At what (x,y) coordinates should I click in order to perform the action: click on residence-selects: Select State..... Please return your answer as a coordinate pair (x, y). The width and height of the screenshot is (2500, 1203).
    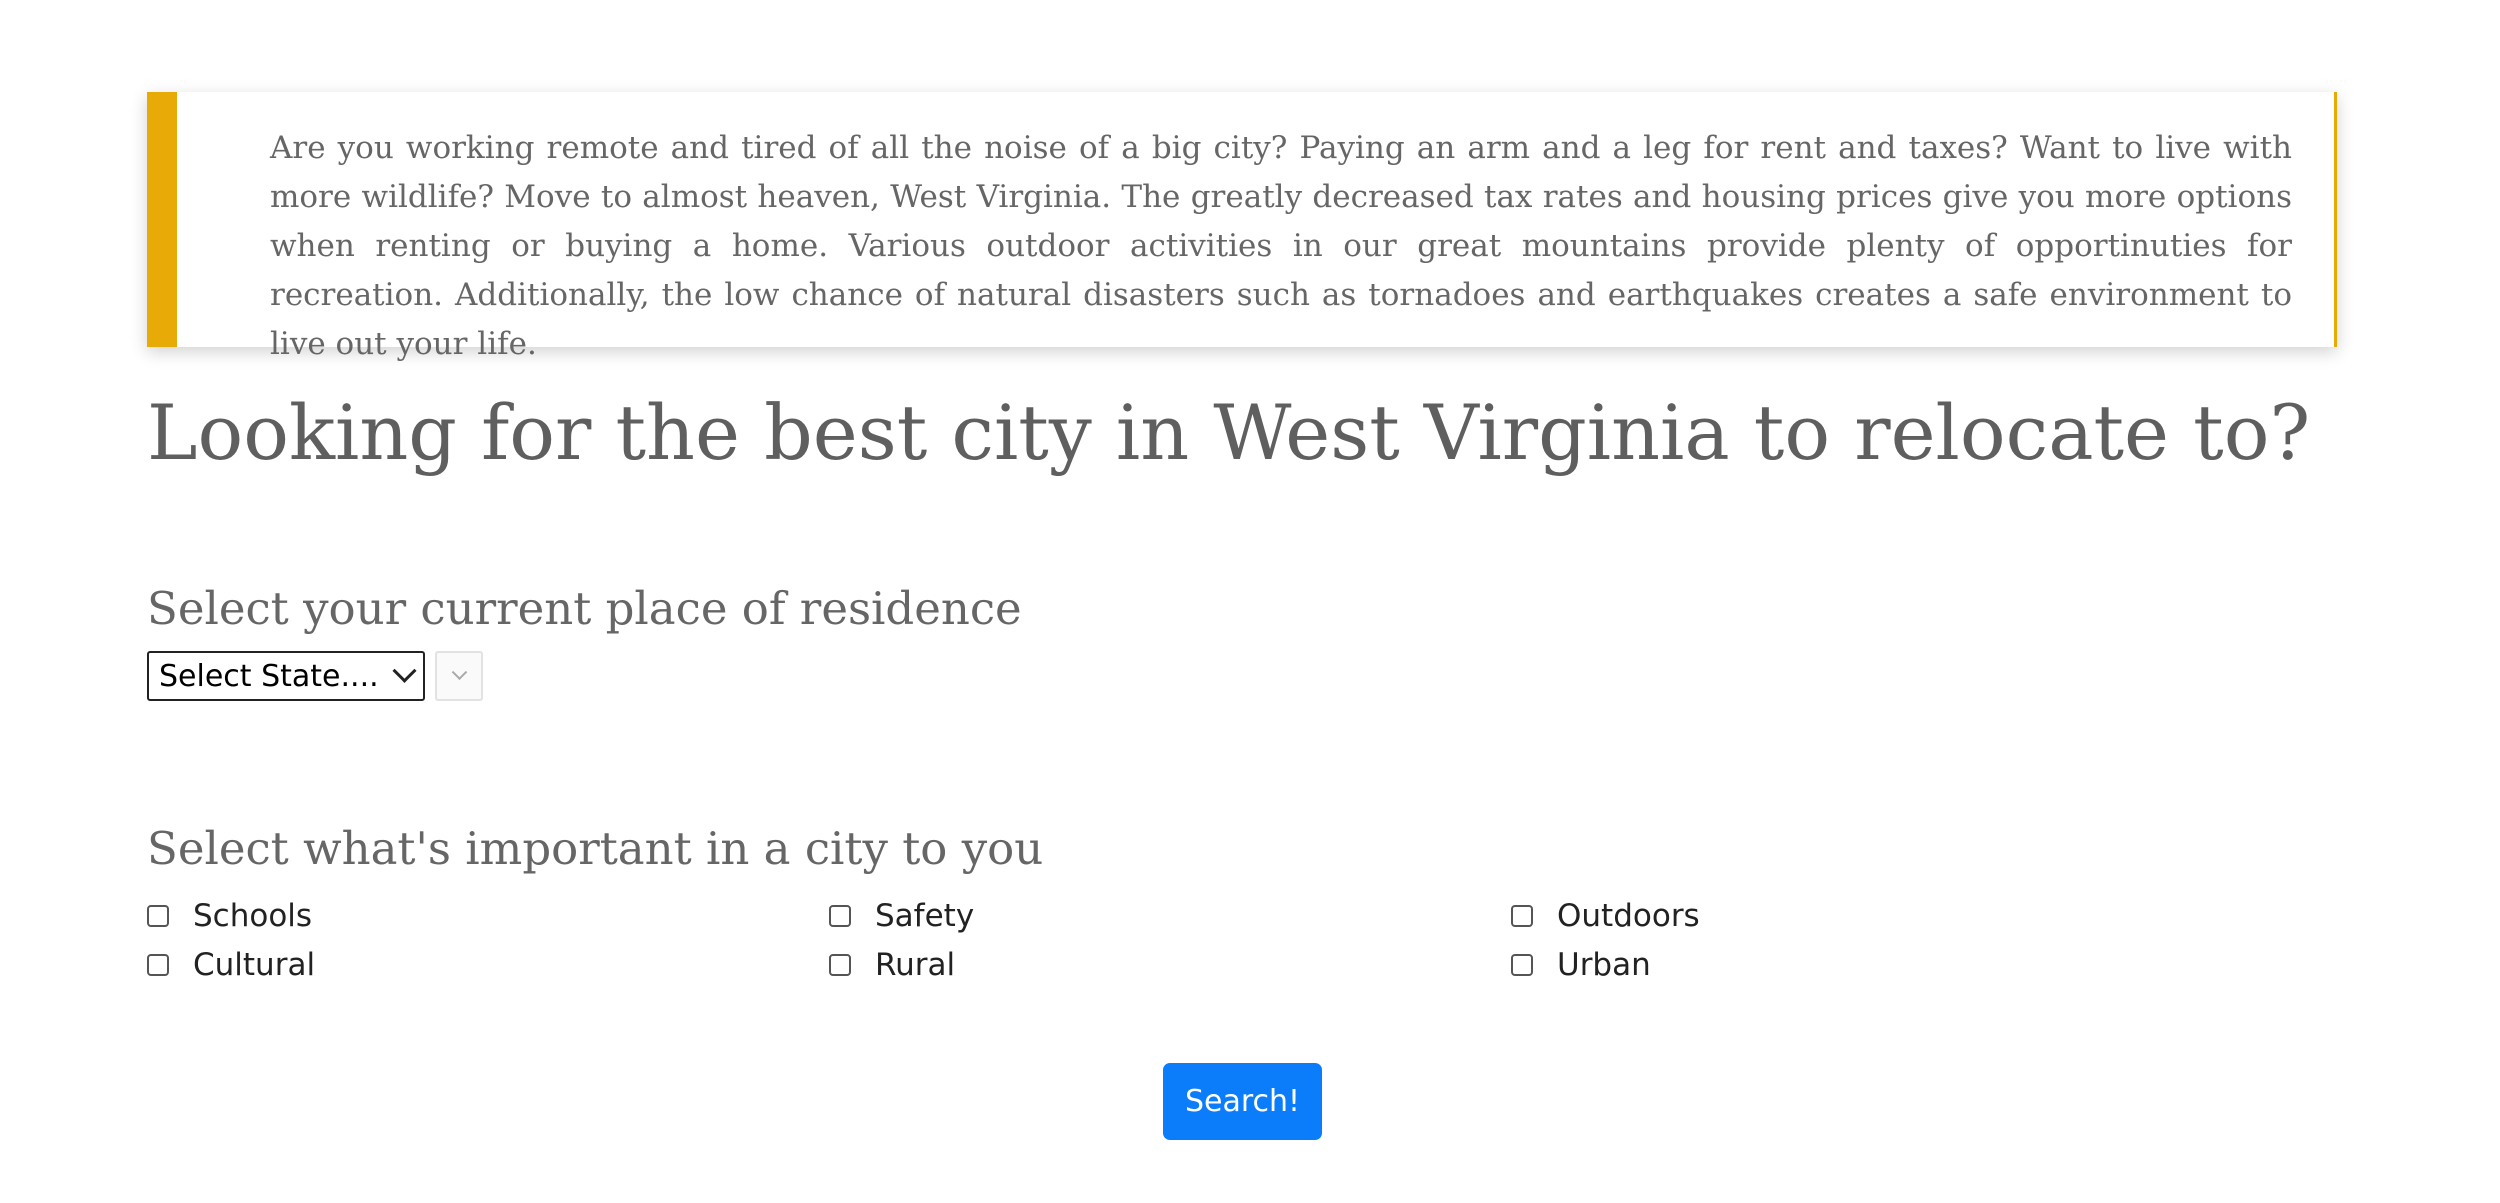
    Looking at the image, I should click on (1242, 676).